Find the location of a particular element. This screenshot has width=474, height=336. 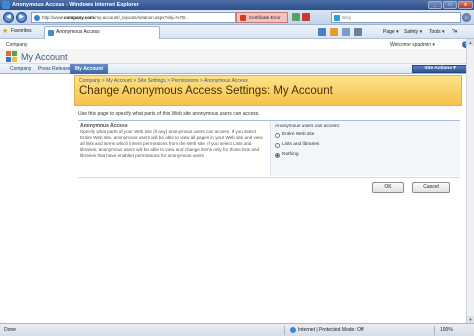

ok-button: OK is located at coordinates (388, 187).